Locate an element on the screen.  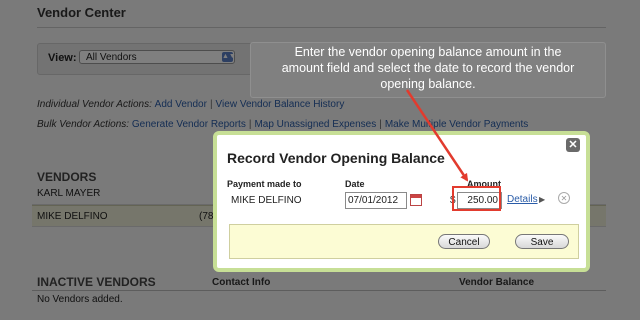
annotation-arrow is located at coordinates (453, 150).